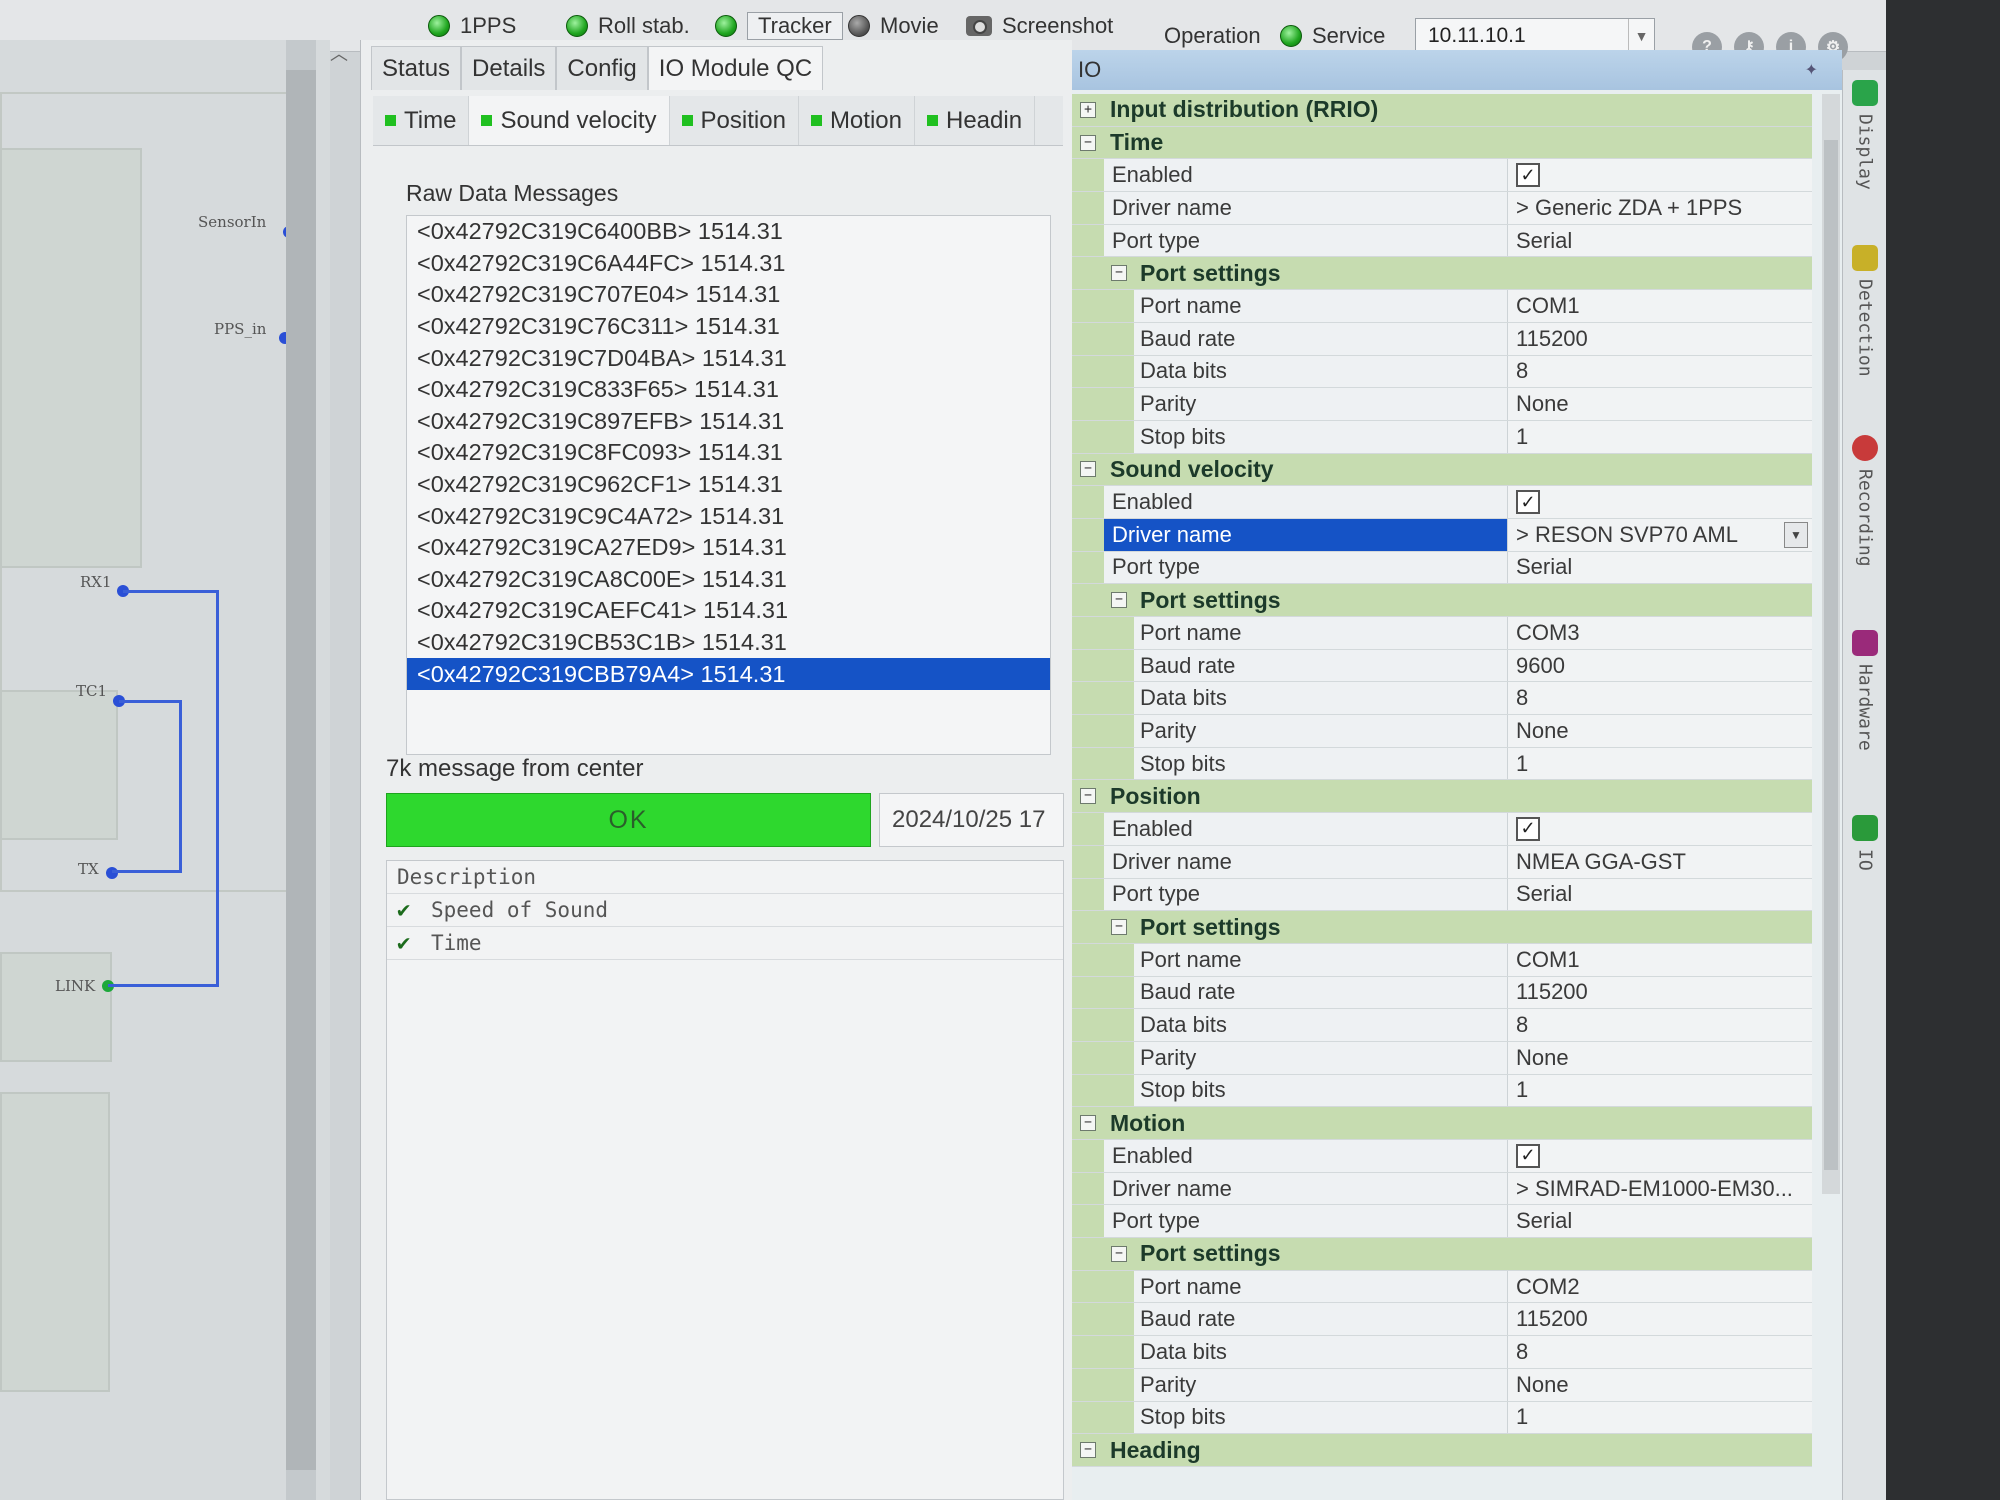  I want to click on list-item: <0x42792C319CAEFC41> 1514.31, so click(728, 611).